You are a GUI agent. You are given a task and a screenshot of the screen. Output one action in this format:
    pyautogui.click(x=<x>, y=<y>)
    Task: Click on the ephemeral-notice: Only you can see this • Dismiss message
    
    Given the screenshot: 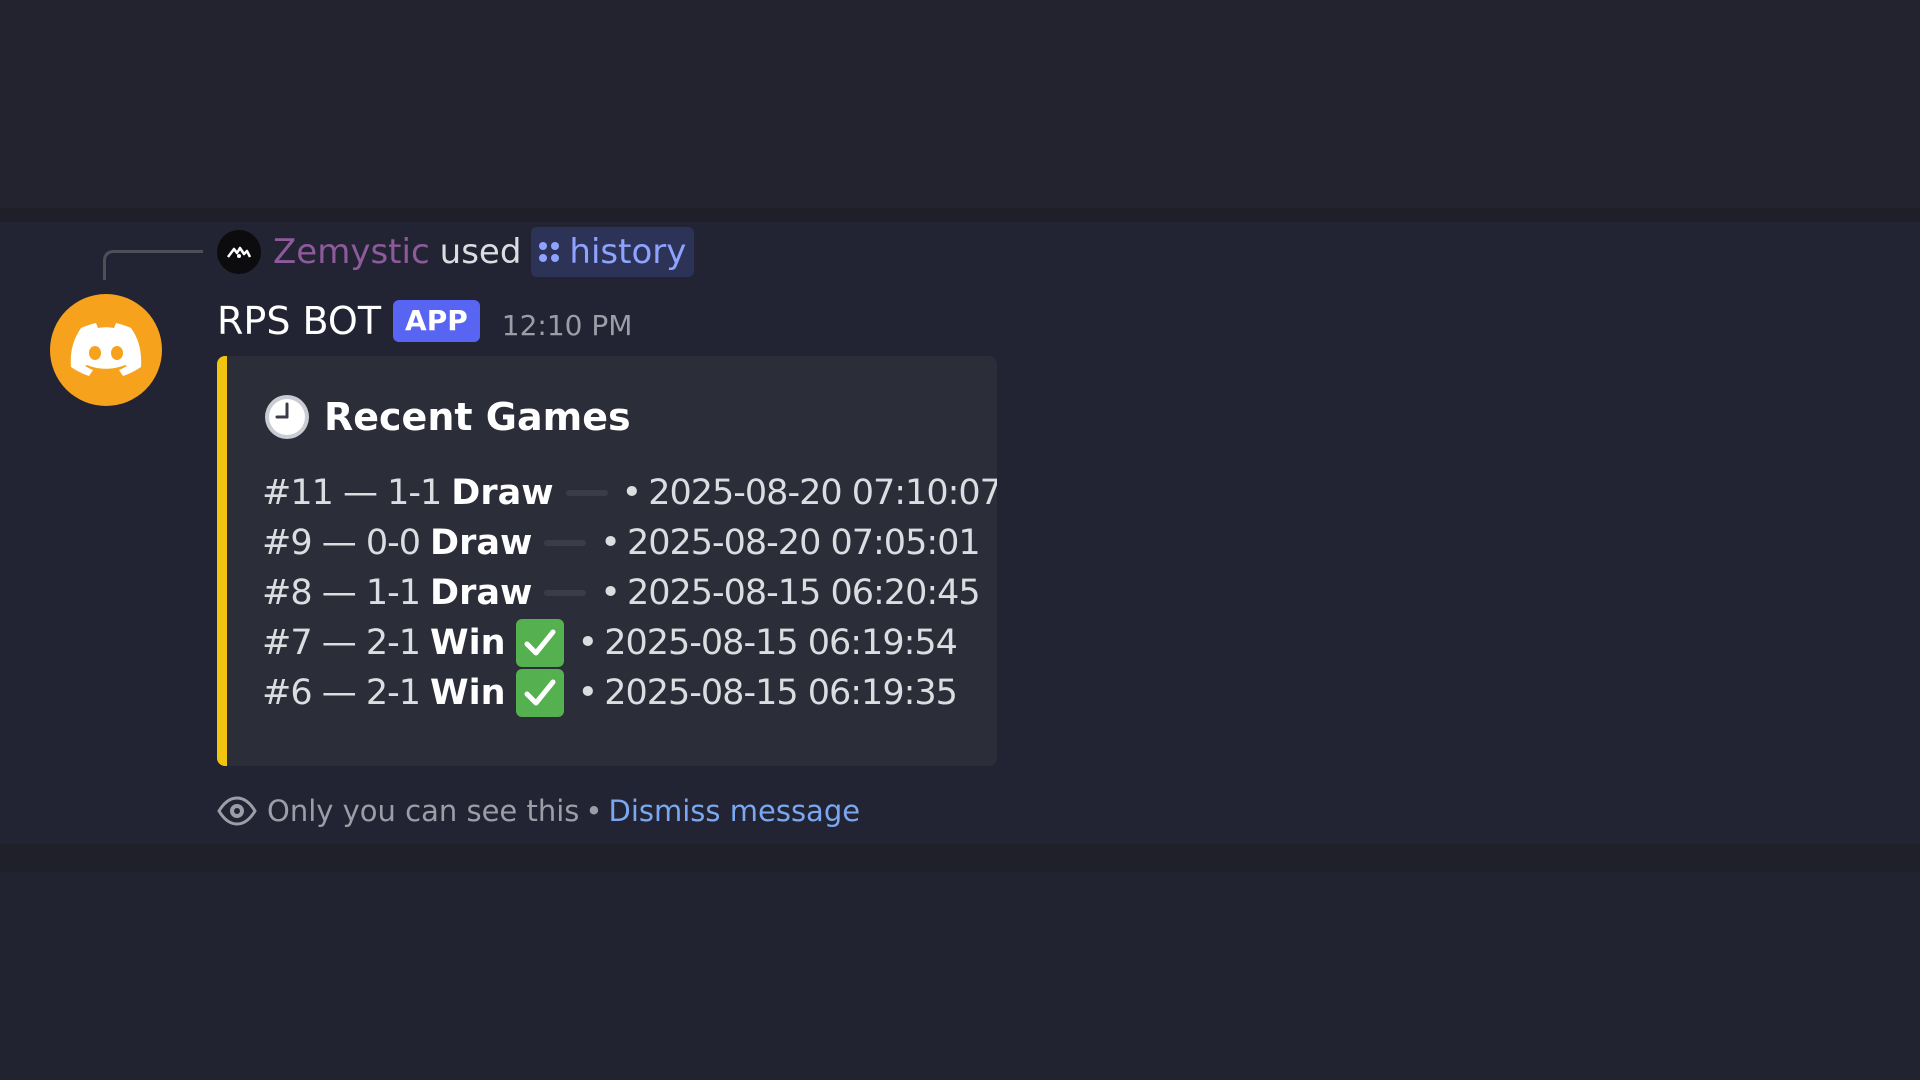 What is the action you would take?
    pyautogui.click(x=538, y=811)
    